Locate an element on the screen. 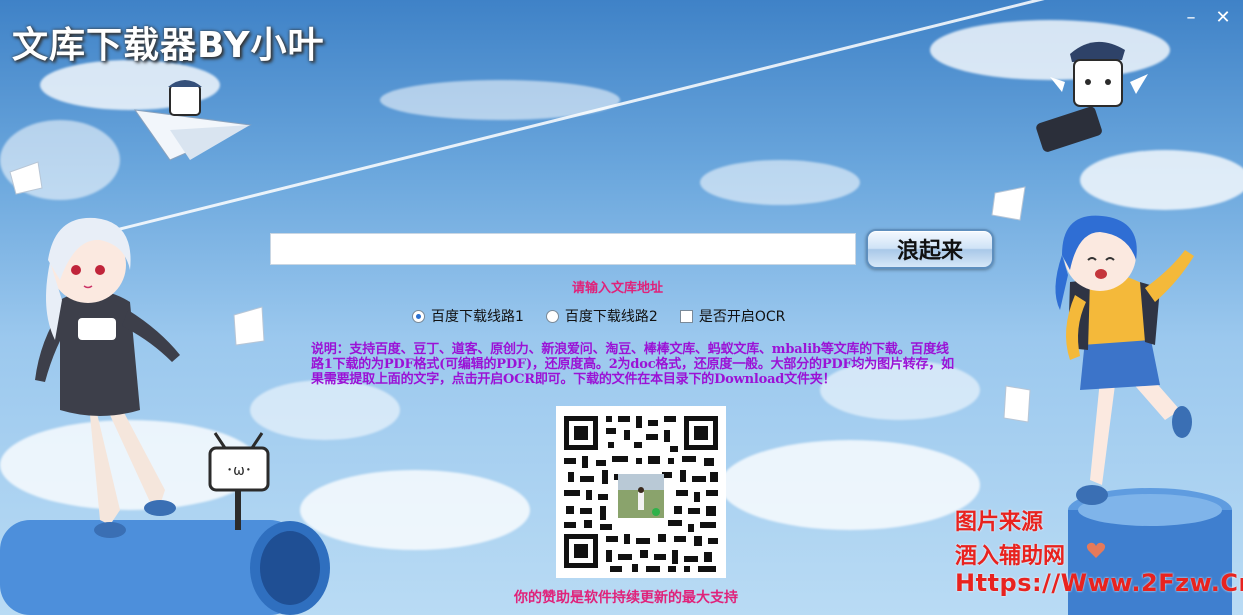 The height and width of the screenshot is (615, 1243). watermark-url: Https://Www.2Fzw.Cn is located at coordinates (1099, 583).